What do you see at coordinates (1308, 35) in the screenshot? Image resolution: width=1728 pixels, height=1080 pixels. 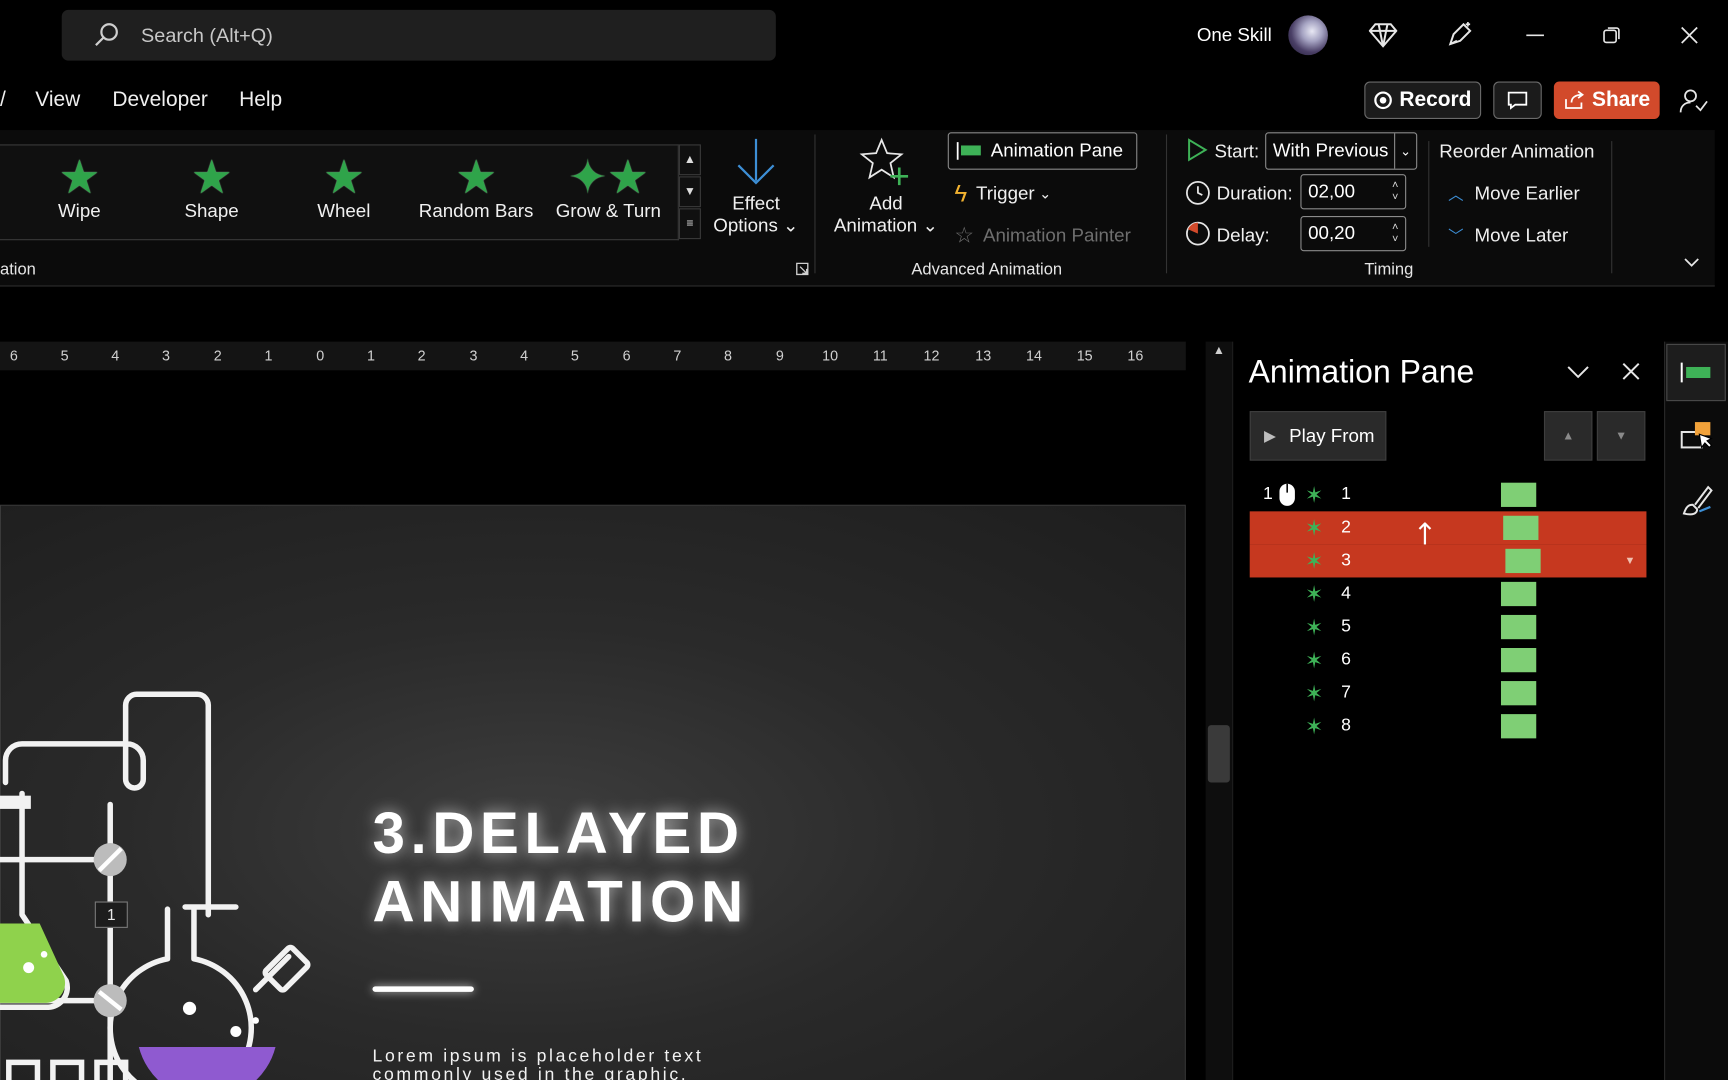 I see `avatar` at bounding box center [1308, 35].